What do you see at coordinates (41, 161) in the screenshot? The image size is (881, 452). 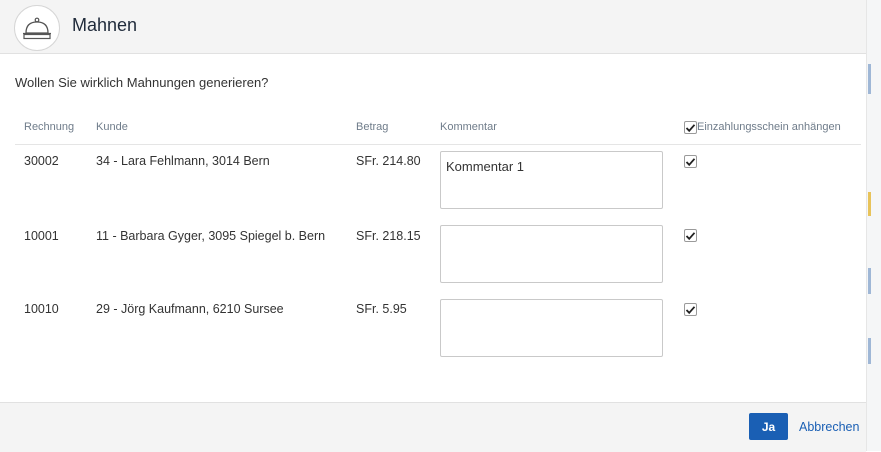 I see `cell-rechnung: 30002` at bounding box center [41, 161].